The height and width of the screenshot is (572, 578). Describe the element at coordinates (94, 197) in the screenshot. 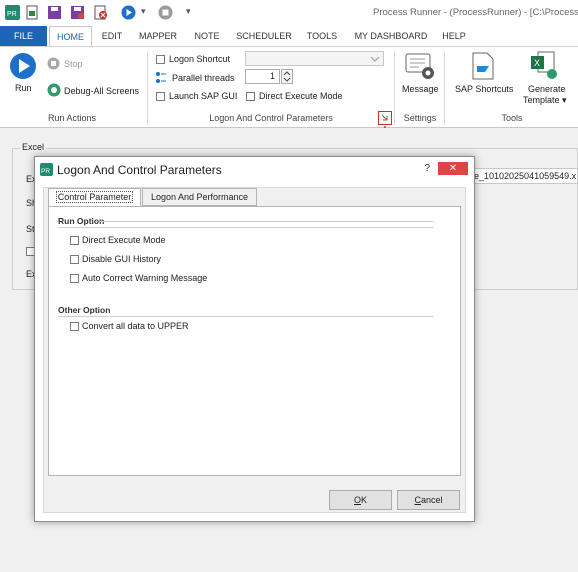

I see `tab-control-parameter: Control Parameter` at that location.